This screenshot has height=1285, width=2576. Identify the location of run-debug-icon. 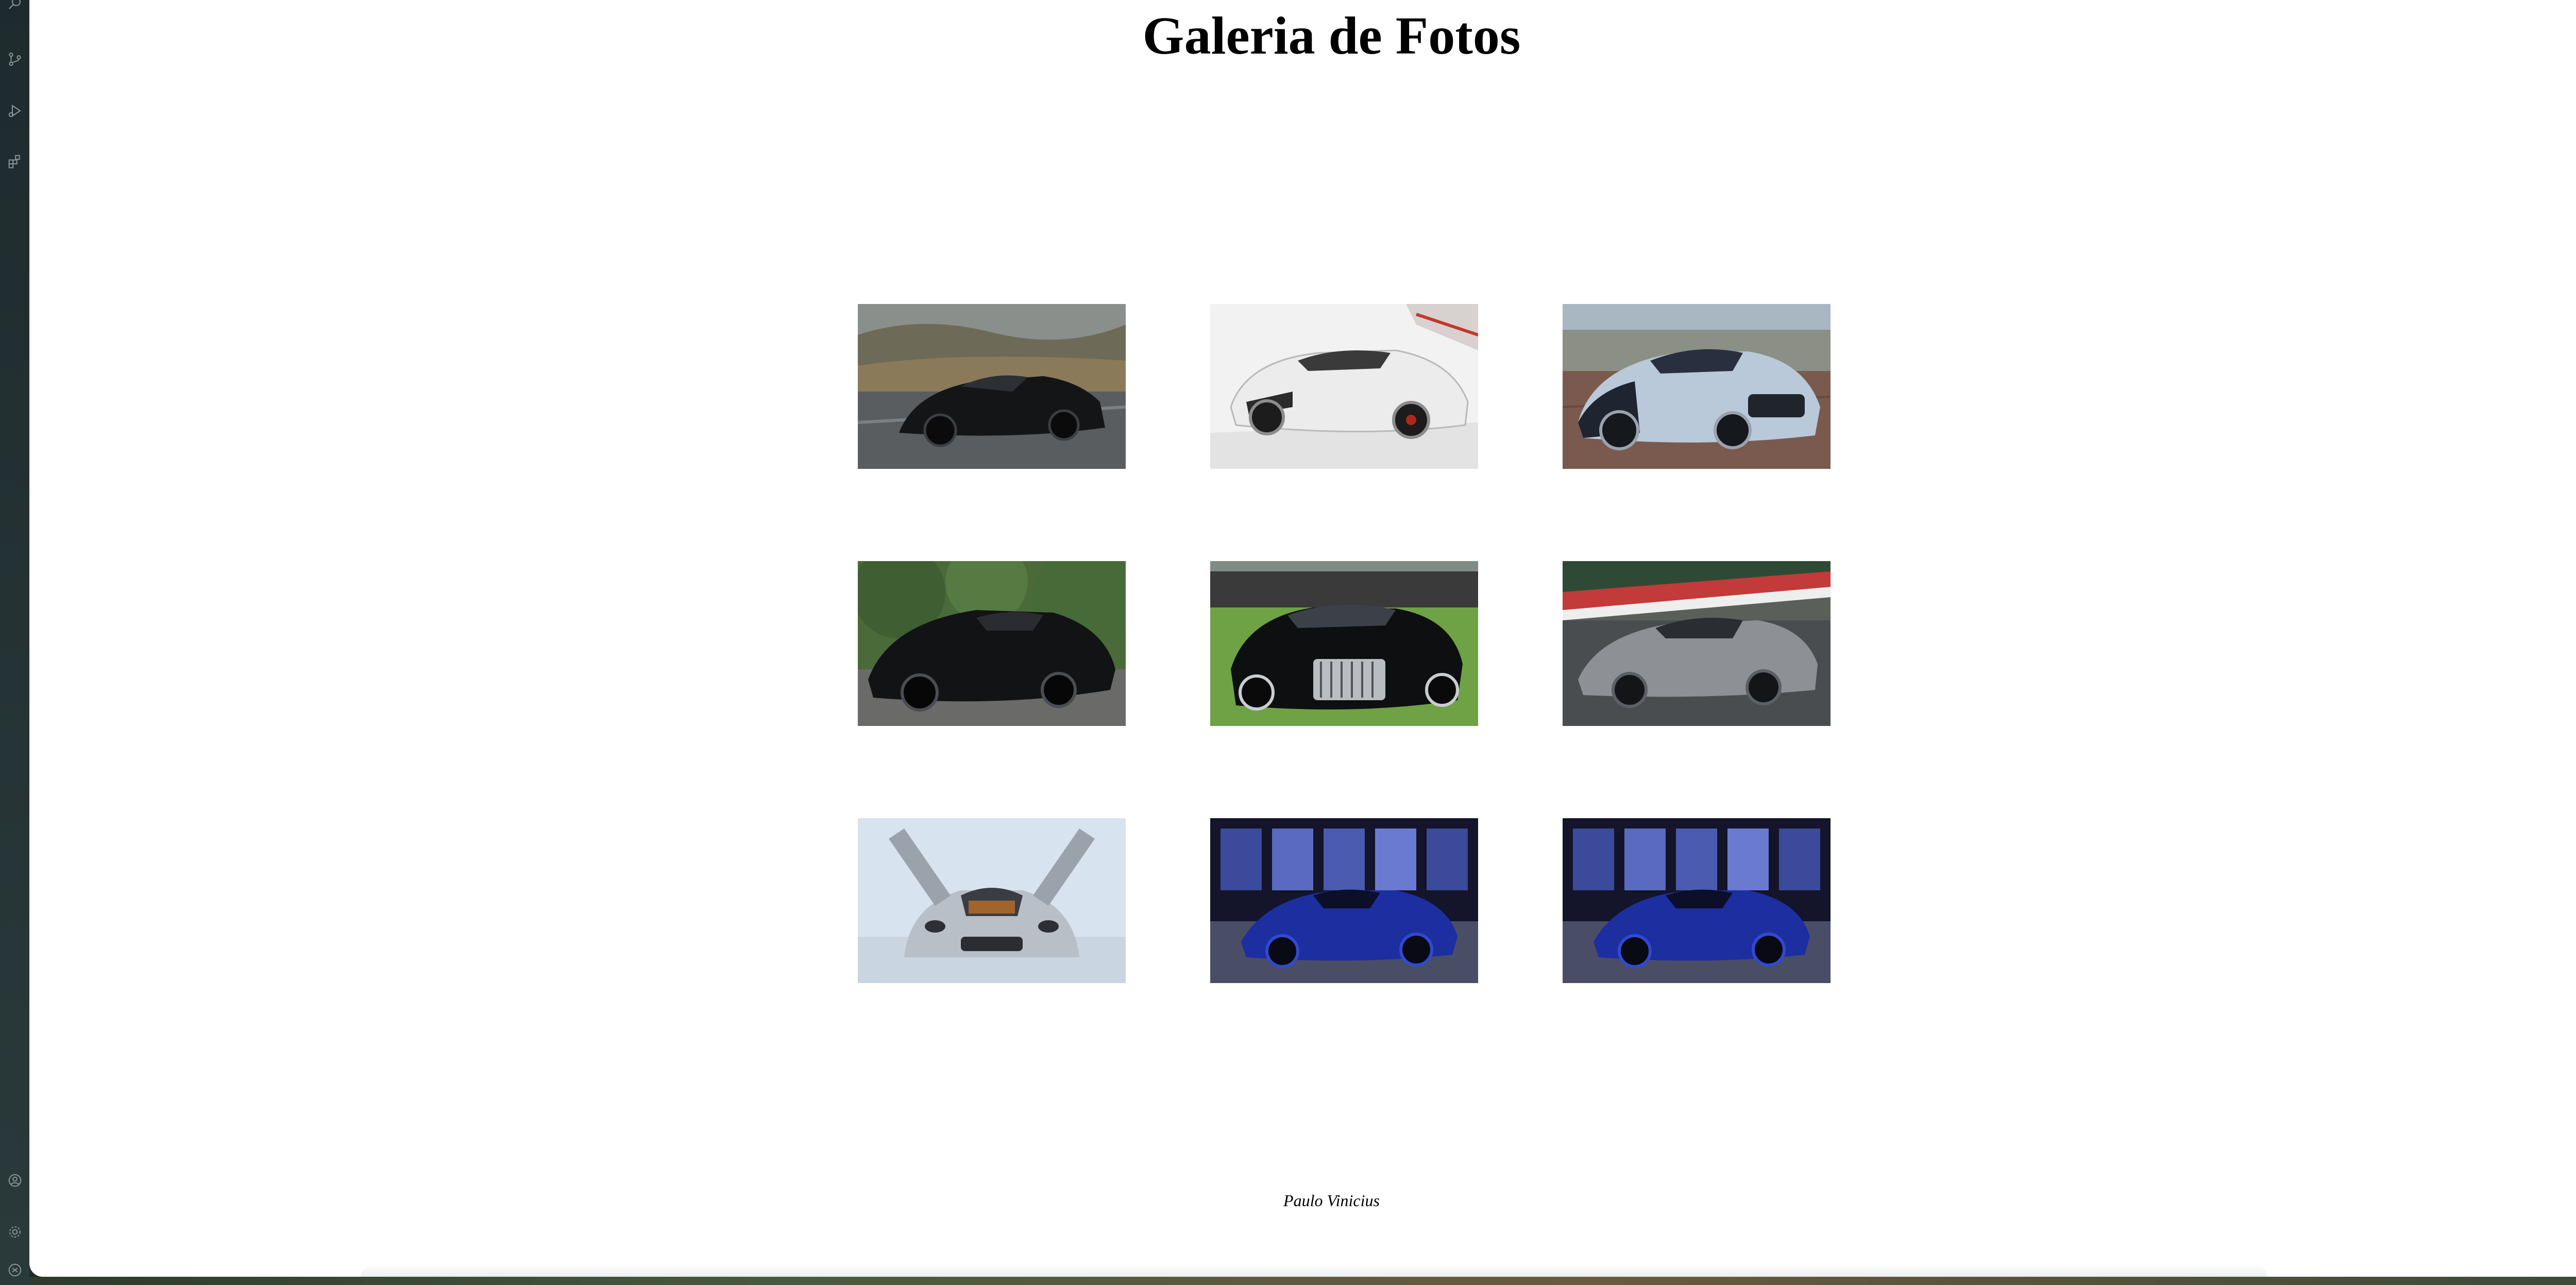
(15, 111).